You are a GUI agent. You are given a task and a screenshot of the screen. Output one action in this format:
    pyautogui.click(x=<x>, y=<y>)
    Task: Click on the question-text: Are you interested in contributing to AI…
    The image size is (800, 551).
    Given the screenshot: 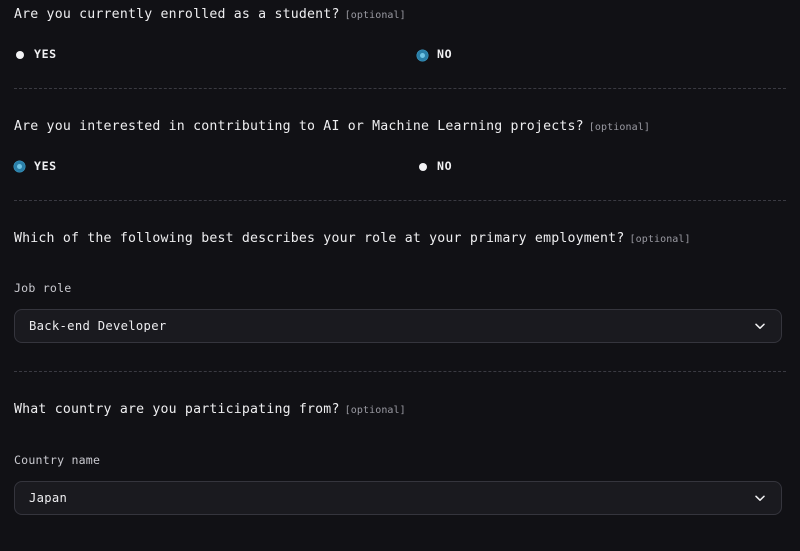 What is the action you would take?
    pyautogui.click(x=400, y=126)
    